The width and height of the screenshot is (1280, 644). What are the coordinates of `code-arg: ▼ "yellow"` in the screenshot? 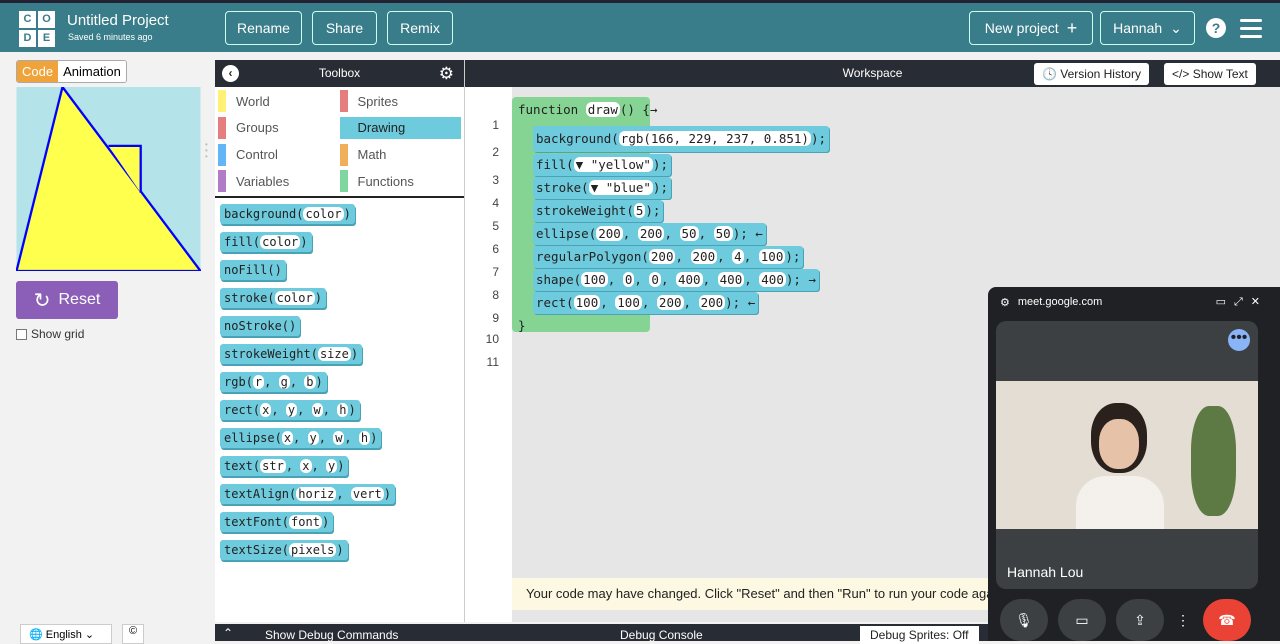 It's located at (613, 164).